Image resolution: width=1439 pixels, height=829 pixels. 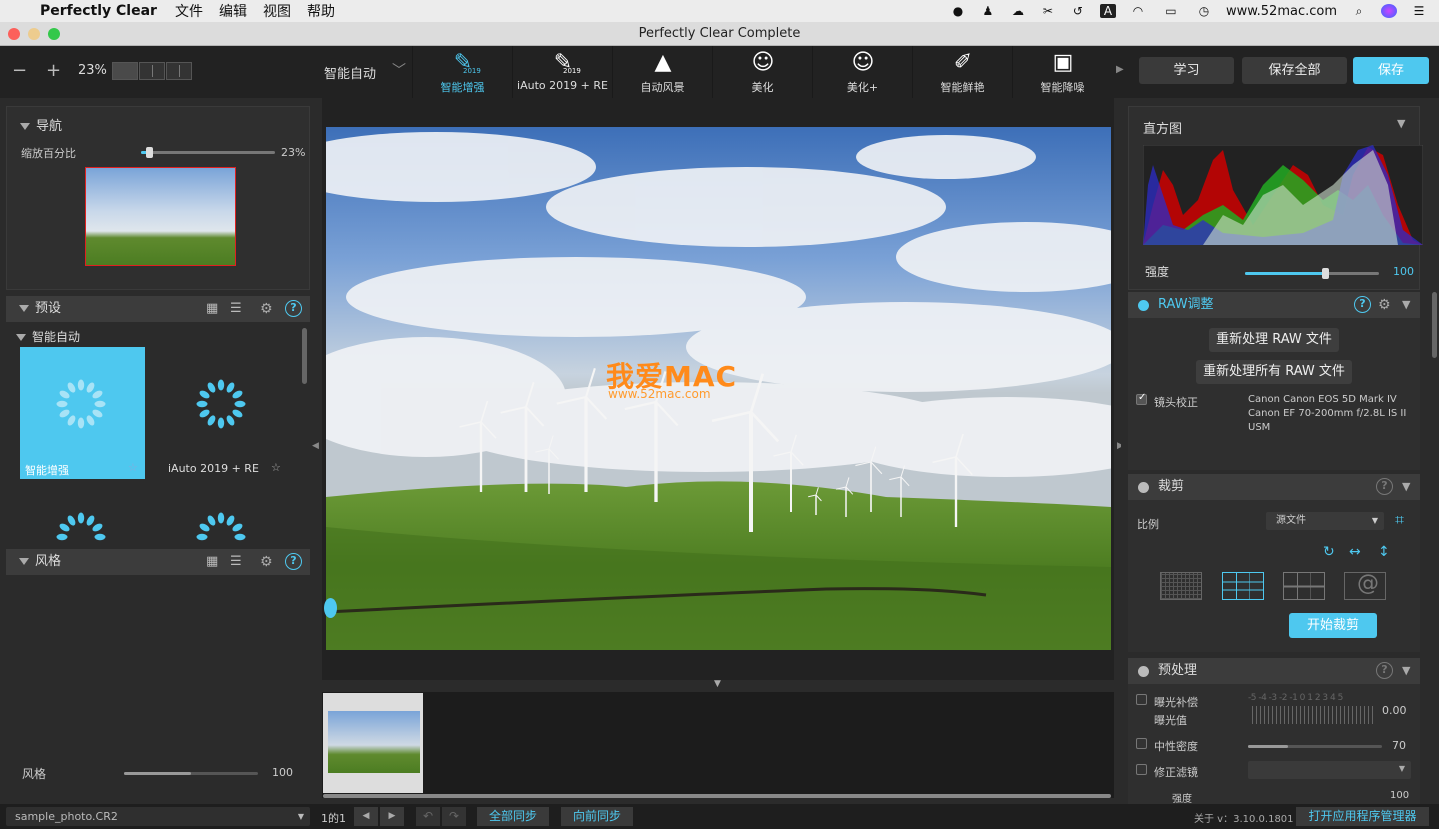 I want to click on zoom-slider, so click(x=208, y=152).